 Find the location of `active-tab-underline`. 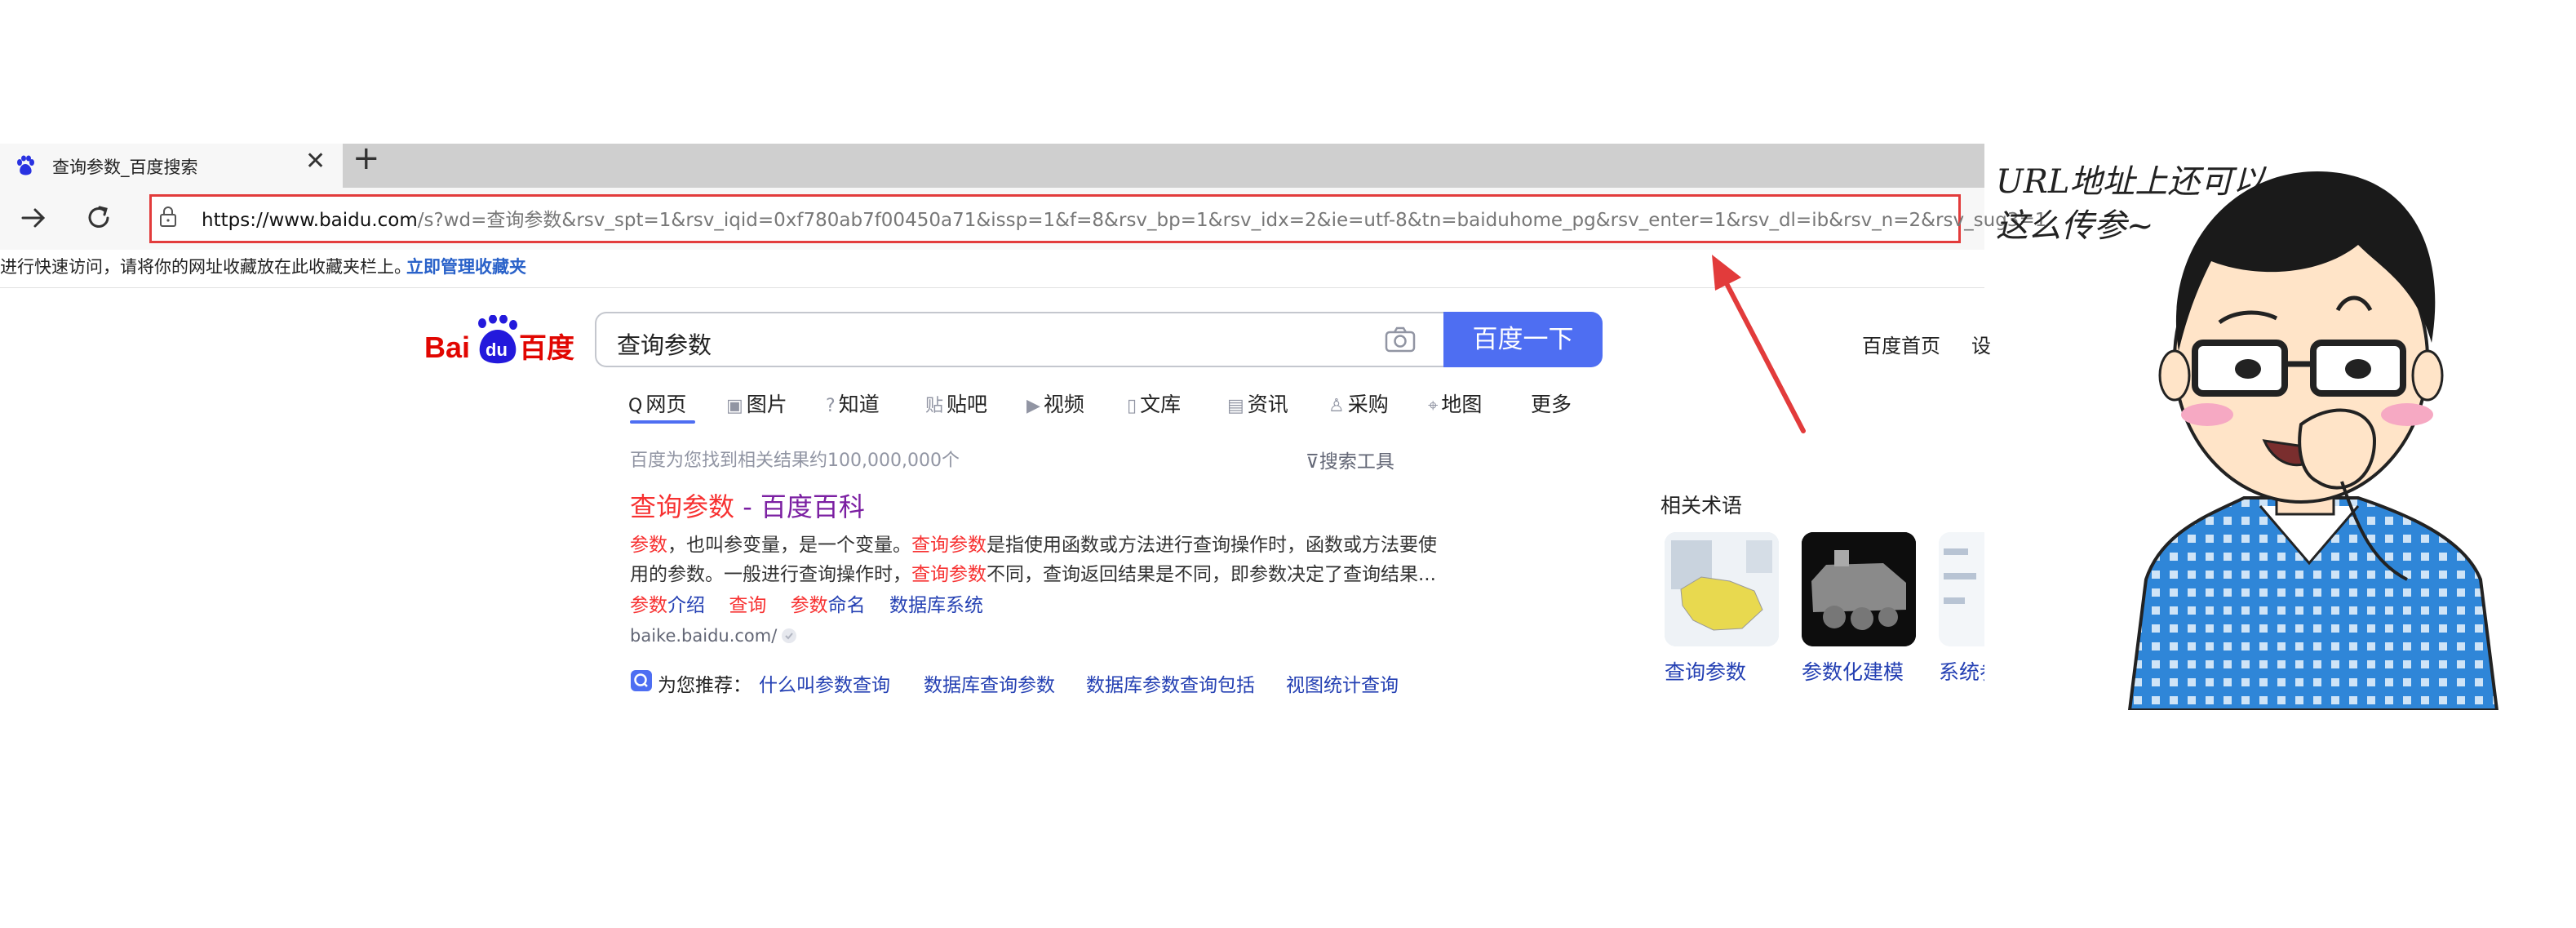

active-tab-underline is located at coordinates (662, 422).